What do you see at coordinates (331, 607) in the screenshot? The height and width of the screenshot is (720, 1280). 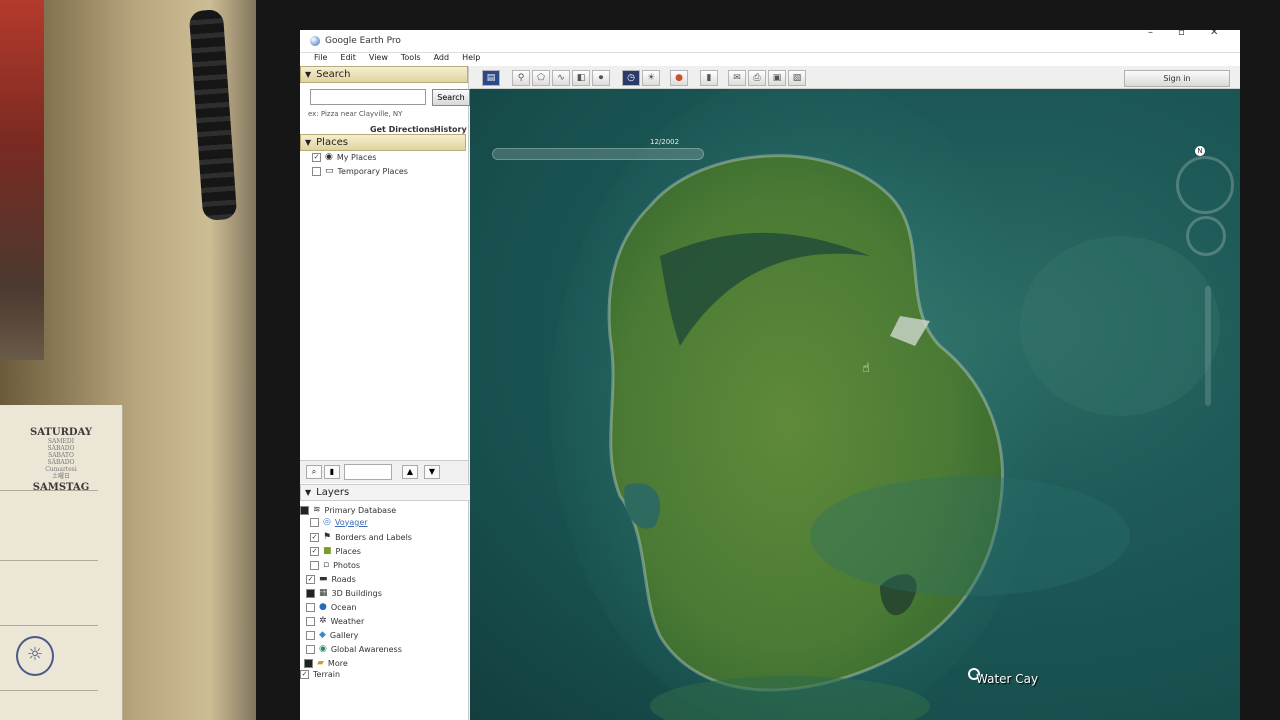 I see `layer-item: ● Ocean` at bounding box center [331, 607].